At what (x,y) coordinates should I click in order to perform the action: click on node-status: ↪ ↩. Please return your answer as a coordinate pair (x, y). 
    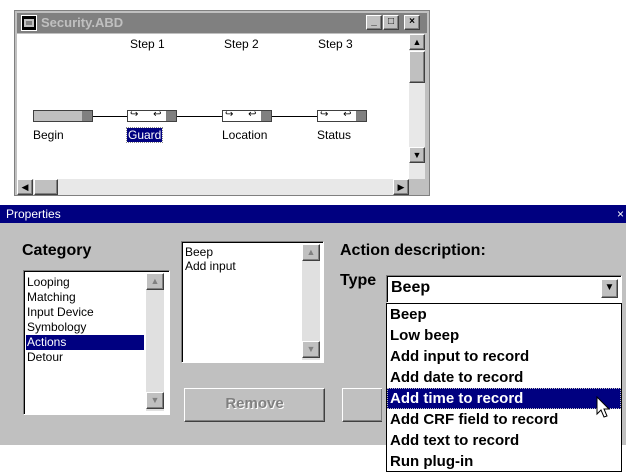
    Looking at the image, I should click on (342, 115).